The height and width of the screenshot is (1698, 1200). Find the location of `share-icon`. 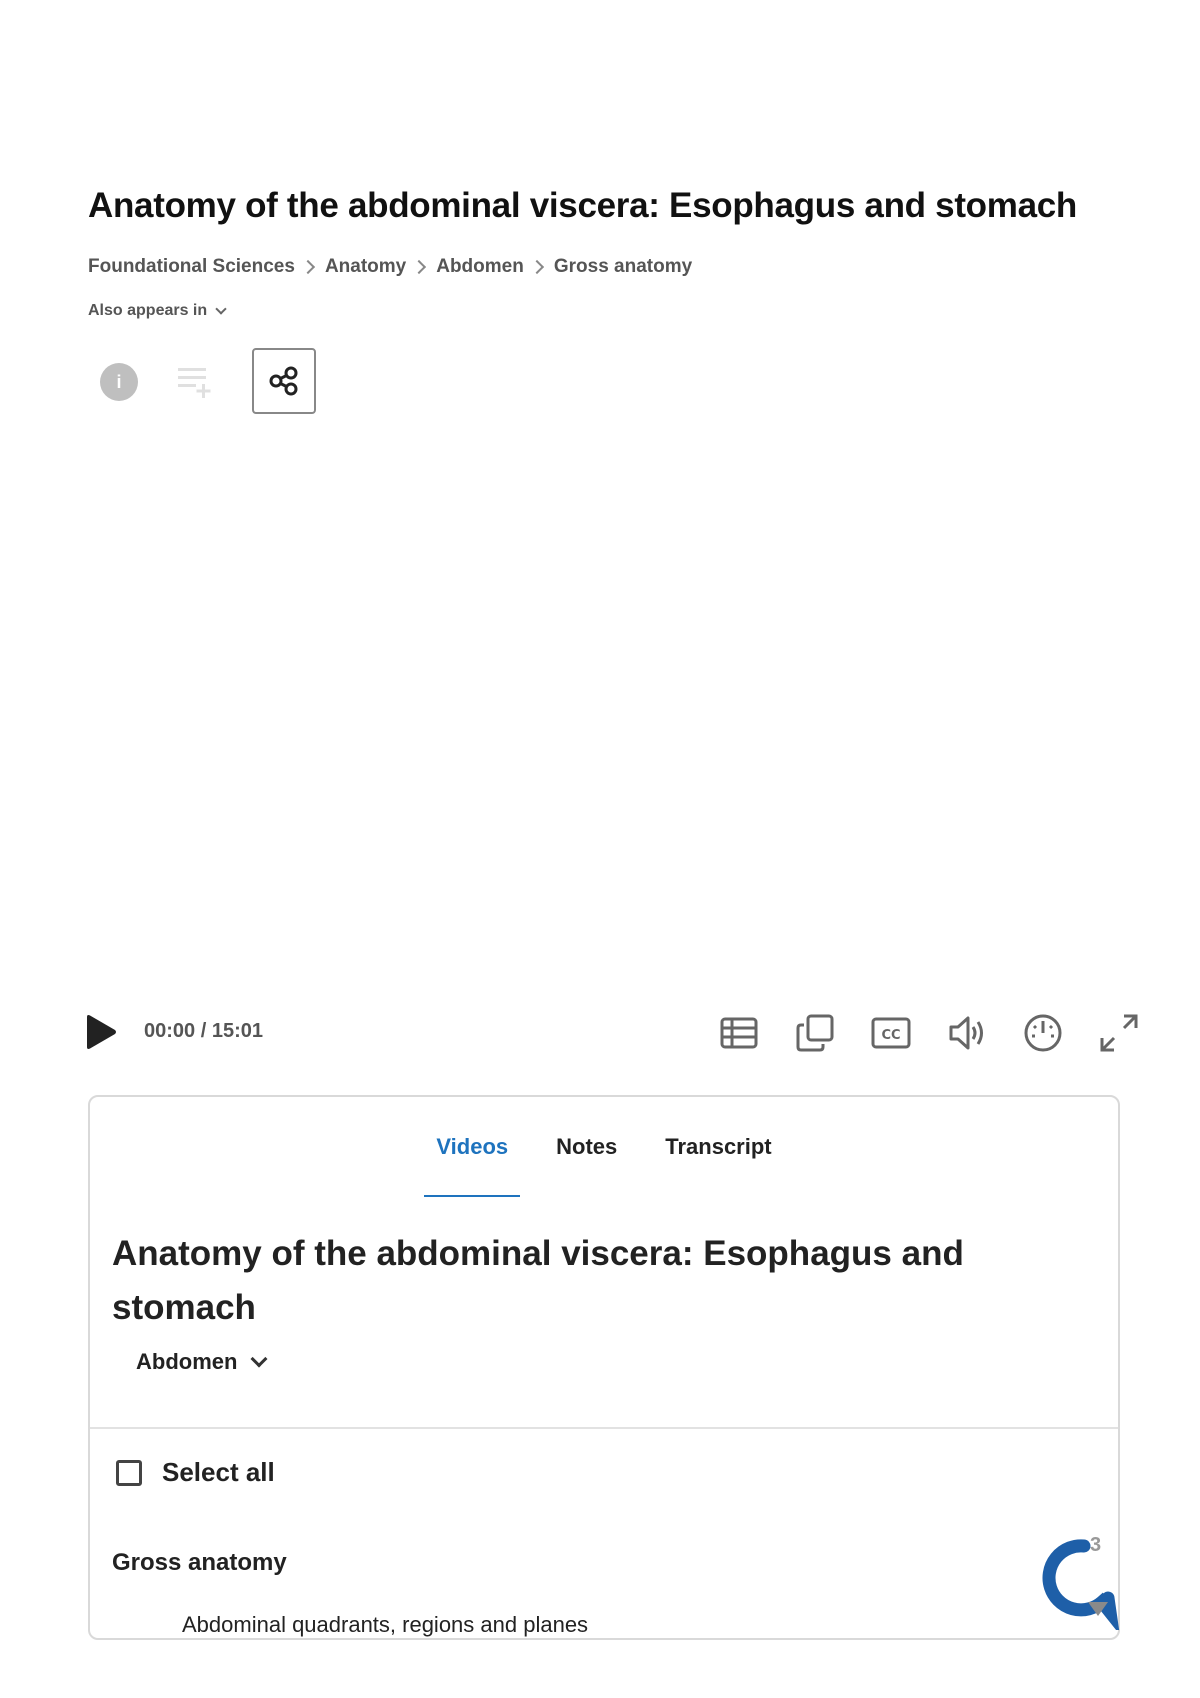

share-icon is located at coordinates (283, 381).